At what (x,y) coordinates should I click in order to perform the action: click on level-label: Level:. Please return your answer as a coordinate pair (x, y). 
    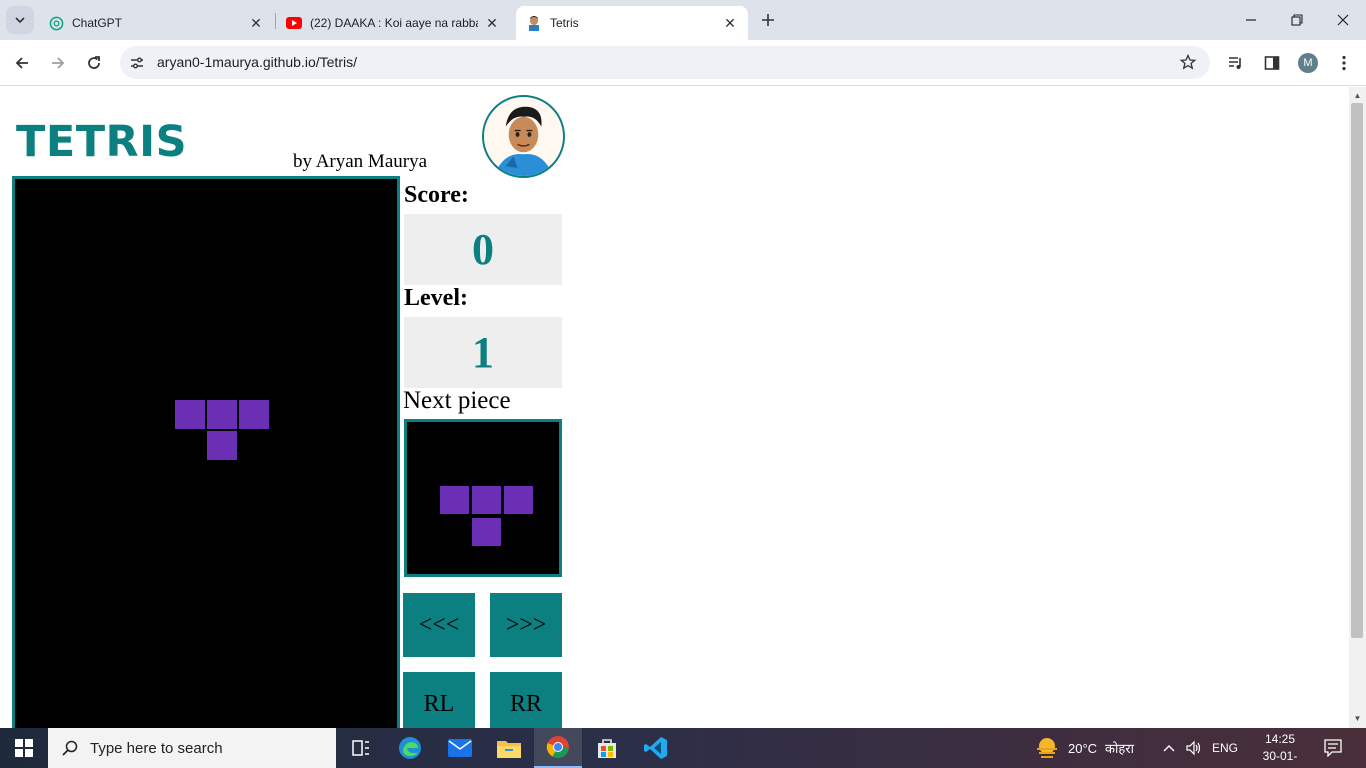
    Looking at the image, I should click on (436, 298).